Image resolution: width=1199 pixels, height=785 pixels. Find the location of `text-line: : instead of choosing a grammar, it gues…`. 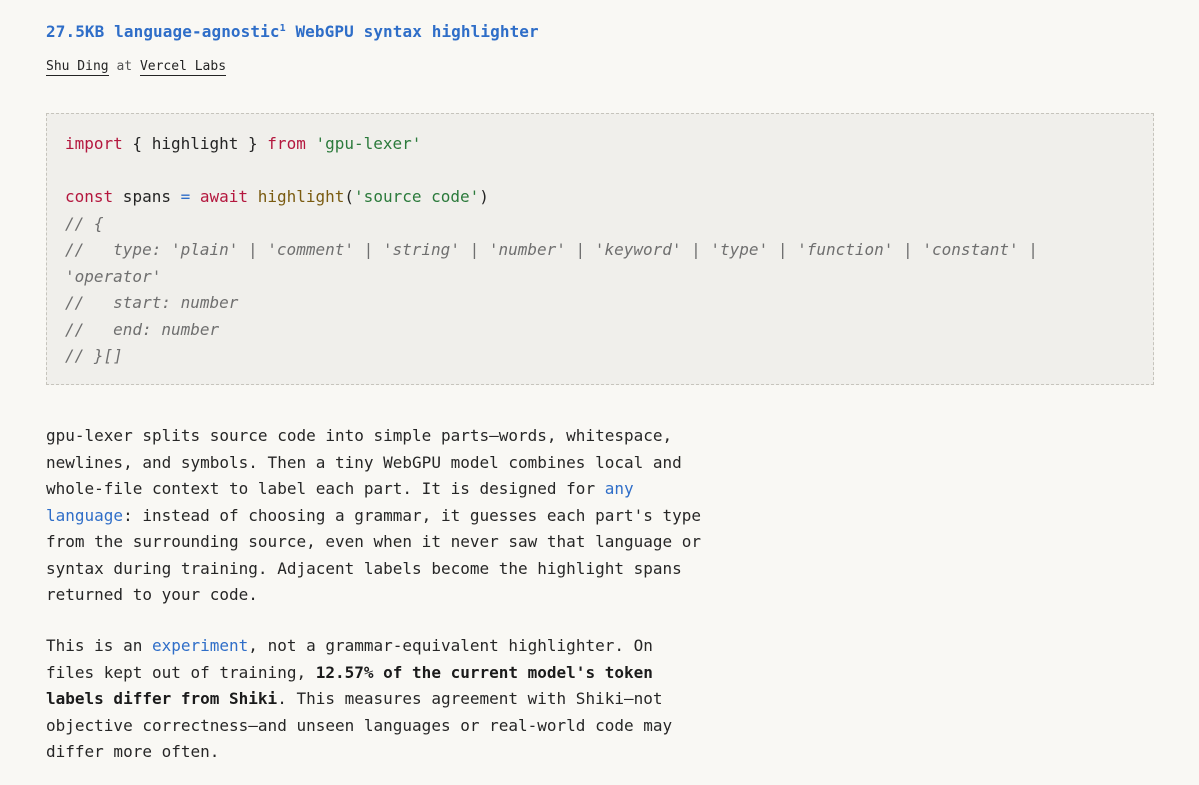

text-line: : instead of choosing a grammar, it gues… is located at coordinates (412, 515).